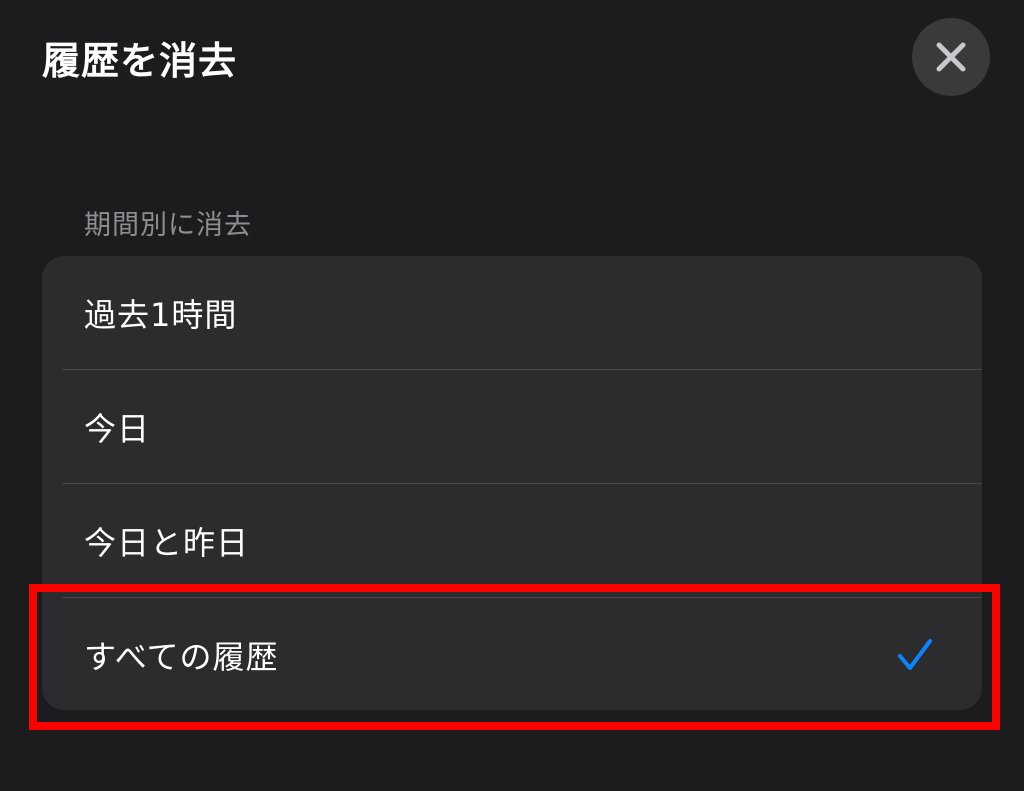 The image size is (1024, 791). Describe the element at coordinates (168, 225) in the screenshot. I see `section-header: 期間別に消去` at that location.